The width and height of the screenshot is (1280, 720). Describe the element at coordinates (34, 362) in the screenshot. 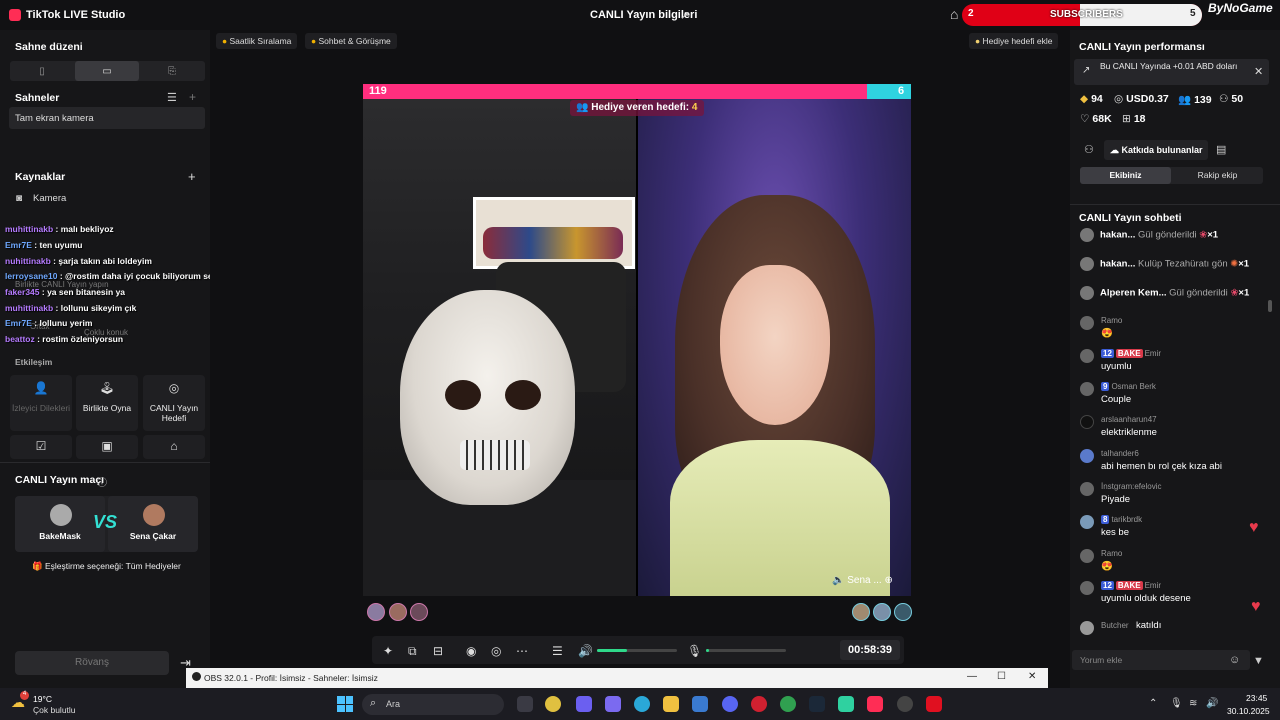

I see `interaction-title: Etkileşim` at that location.